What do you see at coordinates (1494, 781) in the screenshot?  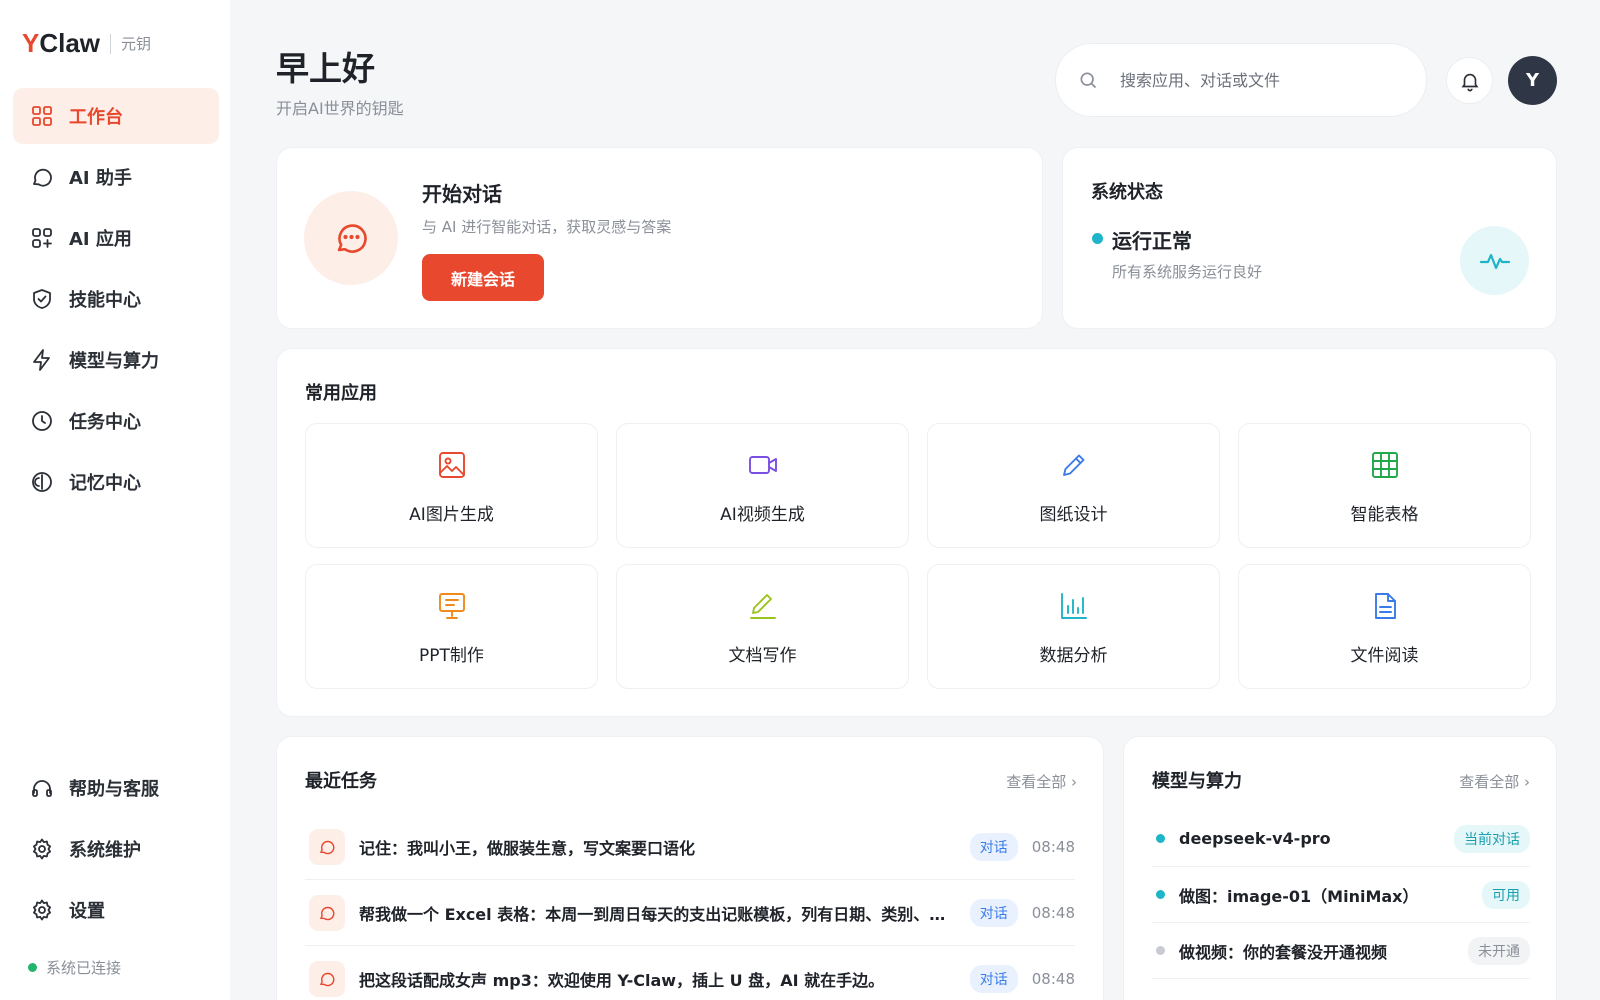 I see `models-view-all-link: 查看全部 ›` at bounding box center [1494, 781].